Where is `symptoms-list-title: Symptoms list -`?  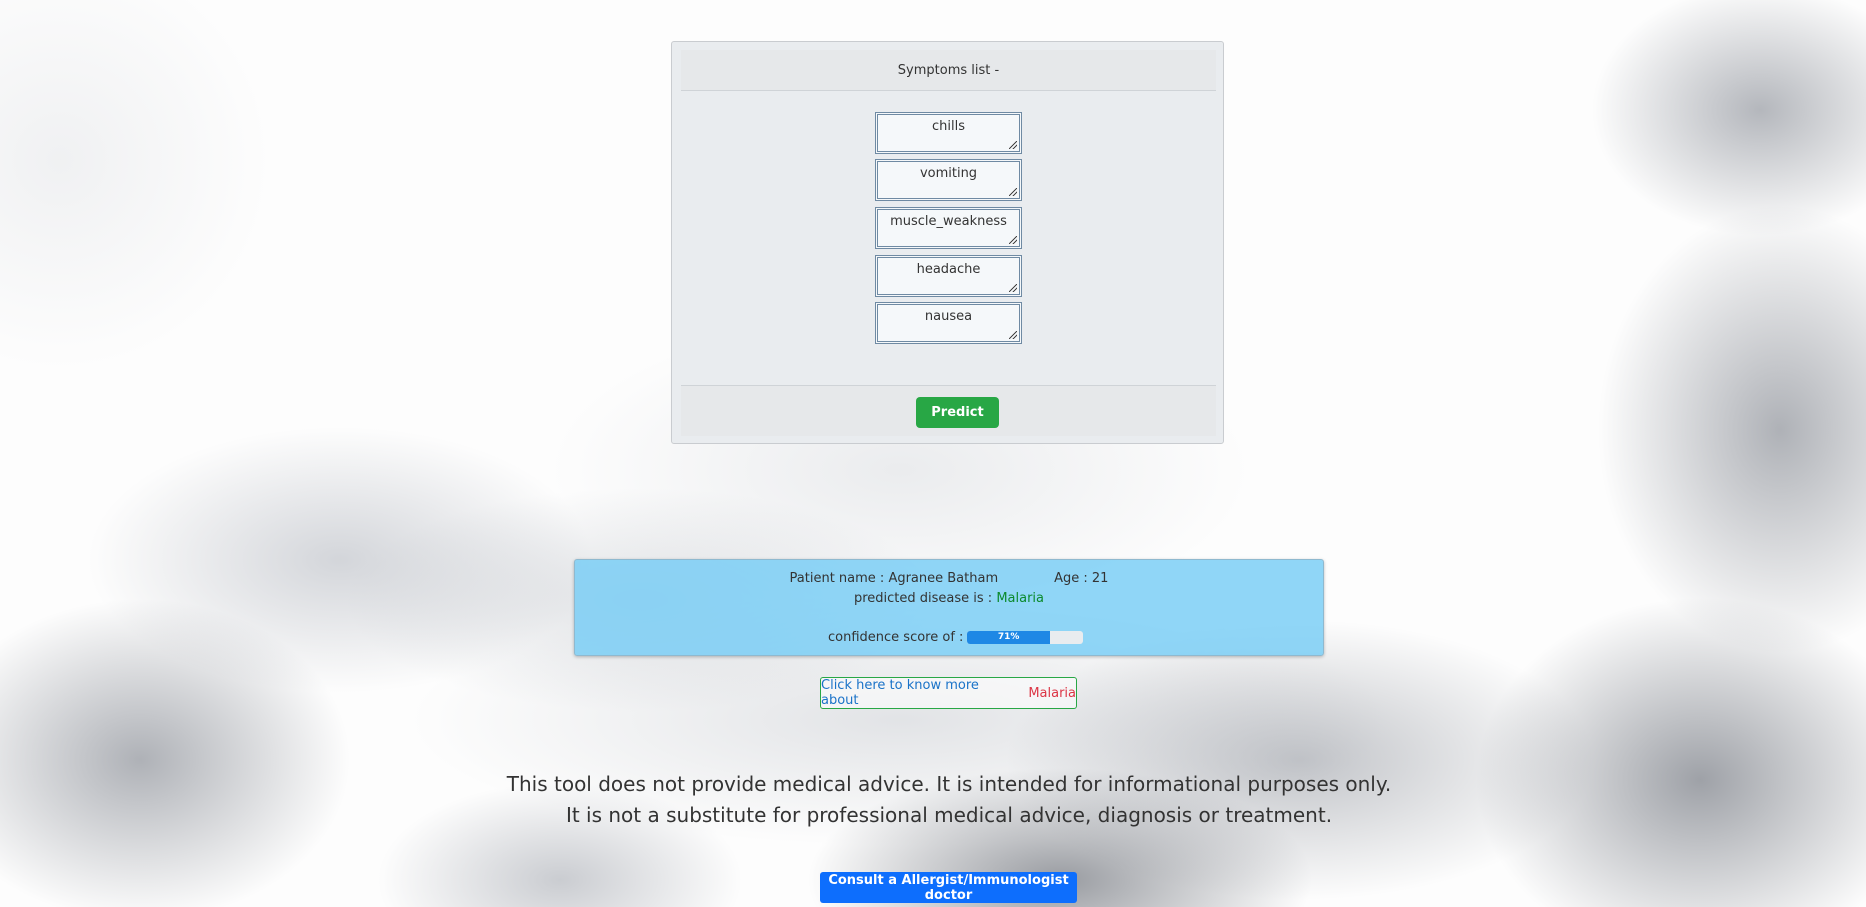
symptoms-list-title: Symptoms list - is located at coordinates (948, 70).